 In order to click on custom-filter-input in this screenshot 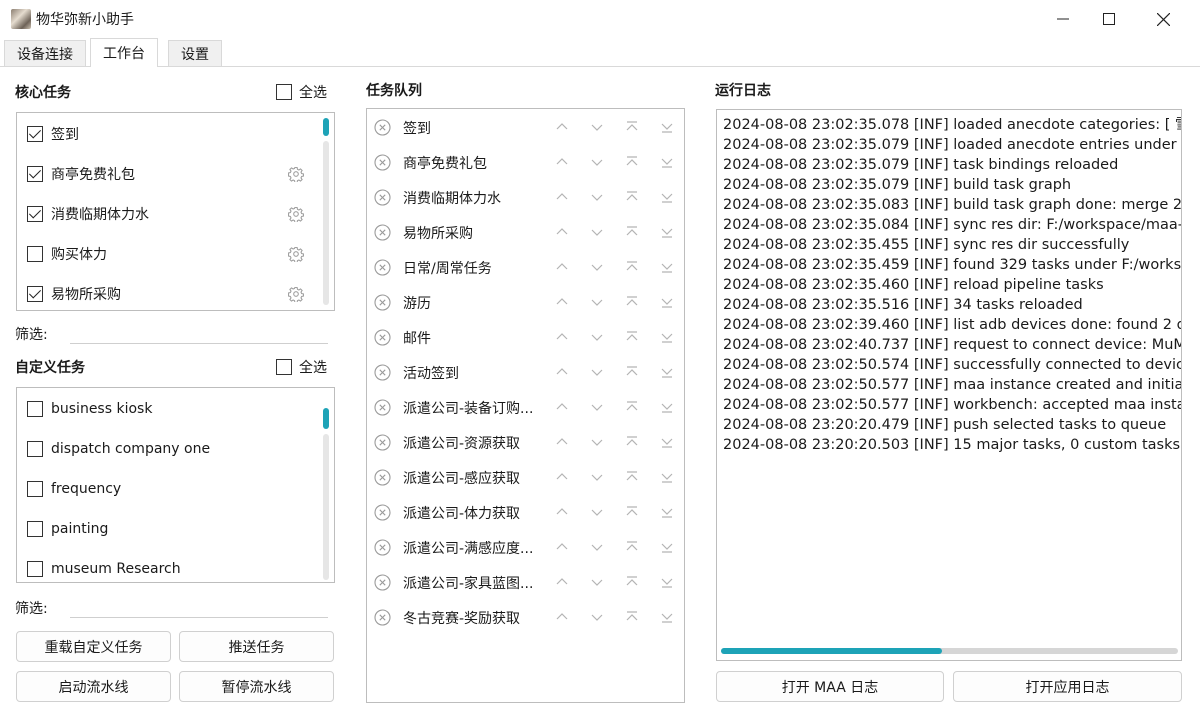, I will do `click(199, 607)`.